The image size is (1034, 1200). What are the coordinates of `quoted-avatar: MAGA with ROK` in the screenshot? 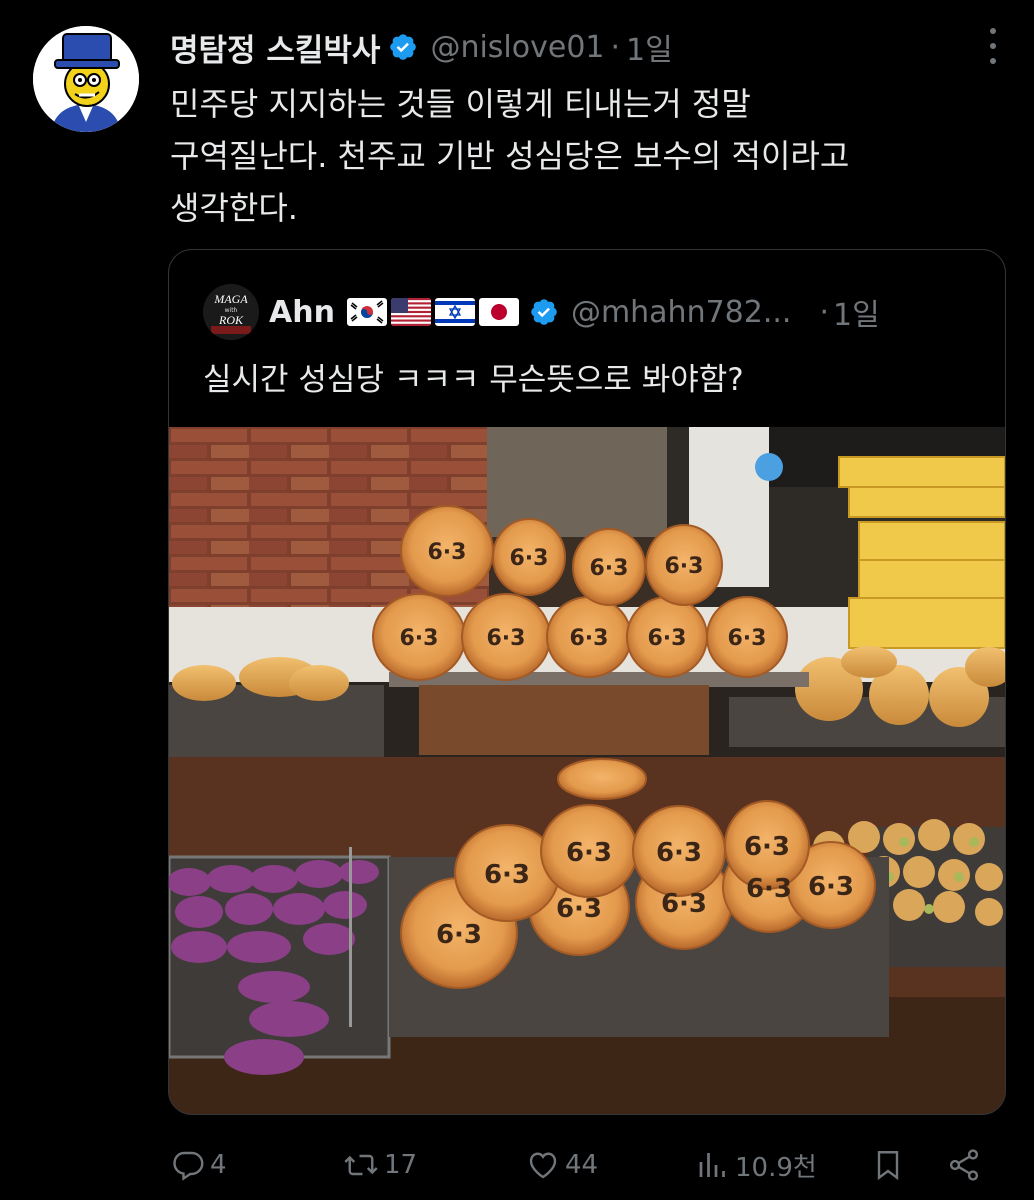 It's located at (231, 312).